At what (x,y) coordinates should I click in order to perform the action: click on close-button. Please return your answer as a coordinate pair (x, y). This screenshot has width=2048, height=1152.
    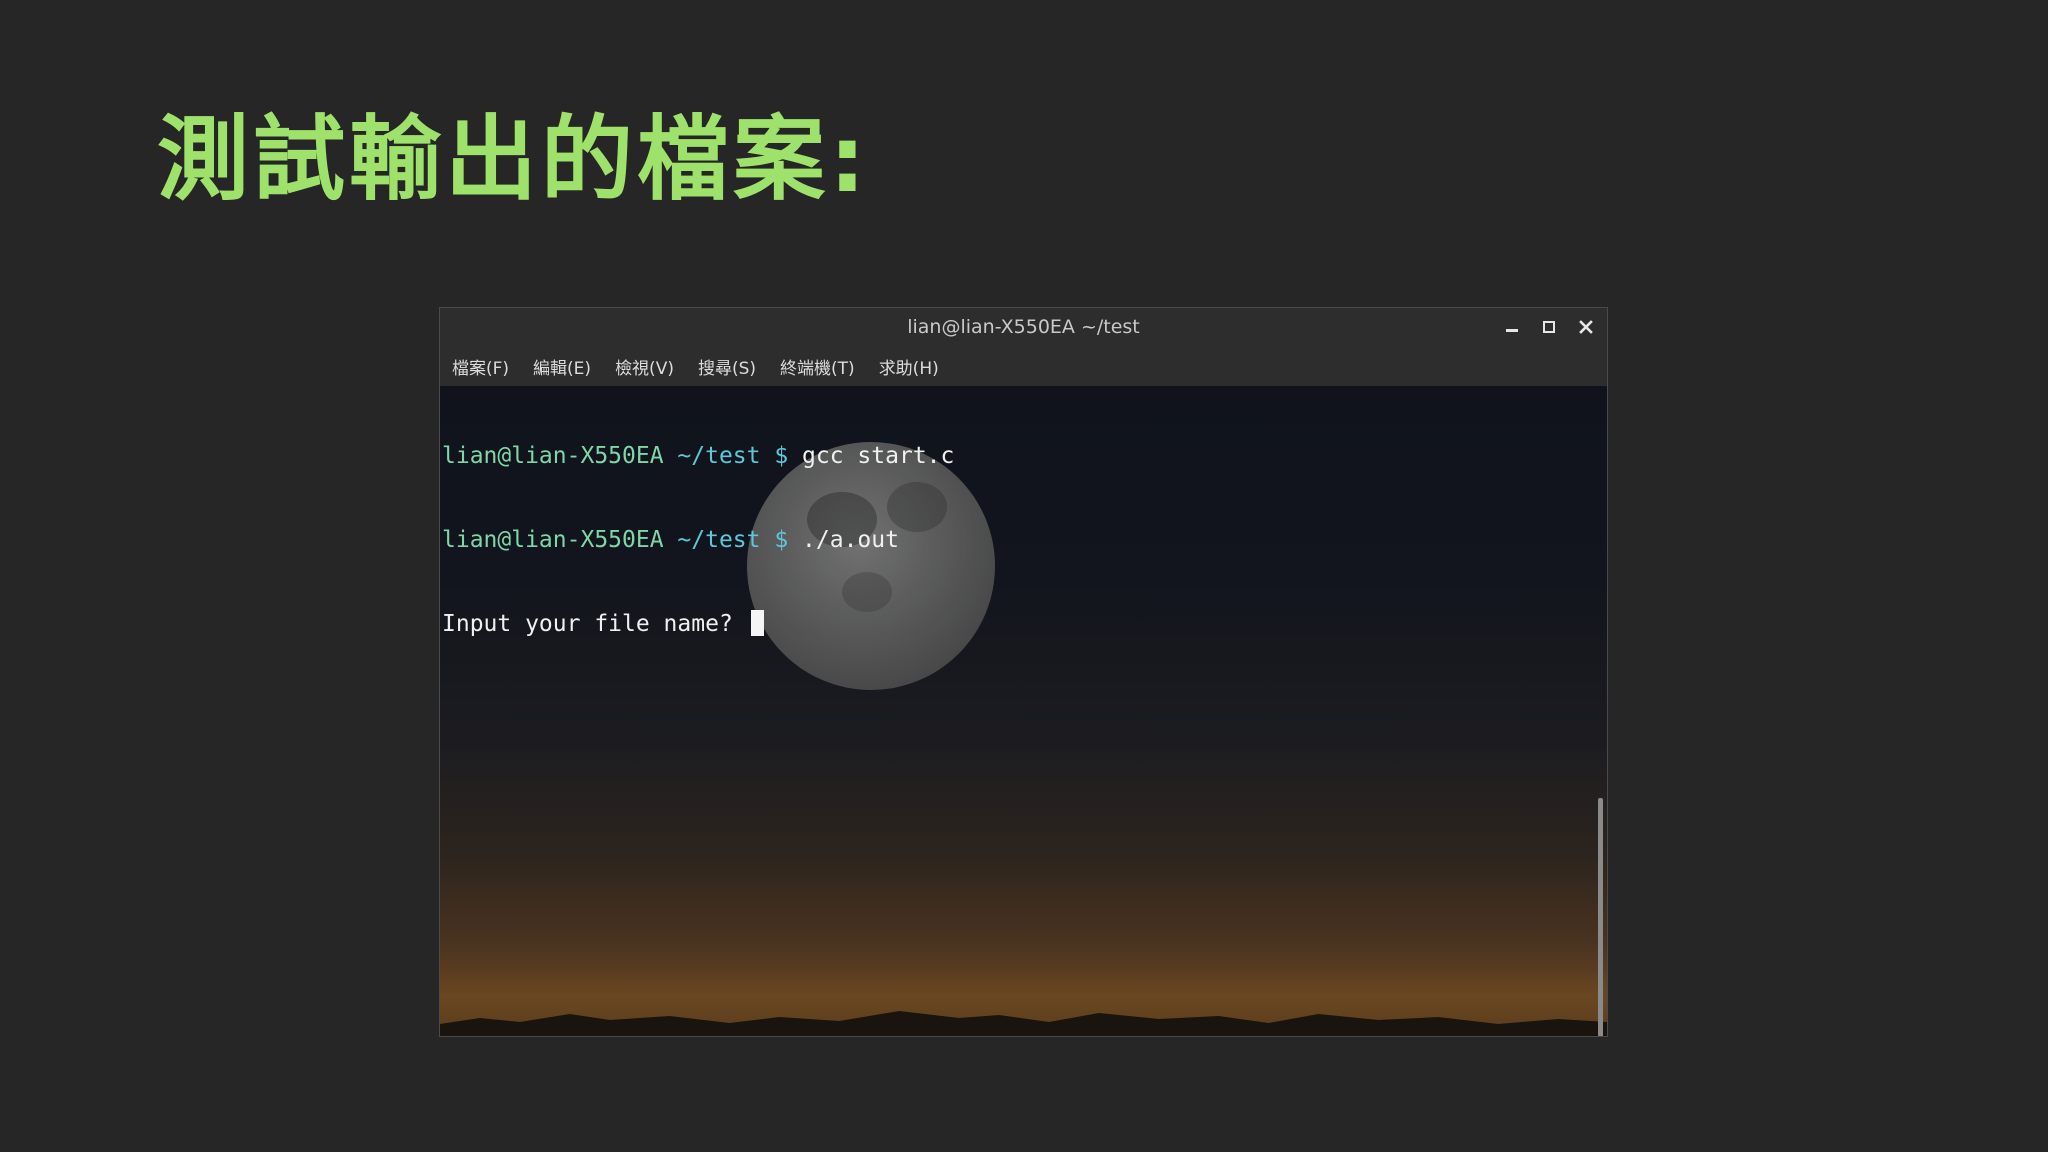
    Looking at the image, I should click on (1586, 327).